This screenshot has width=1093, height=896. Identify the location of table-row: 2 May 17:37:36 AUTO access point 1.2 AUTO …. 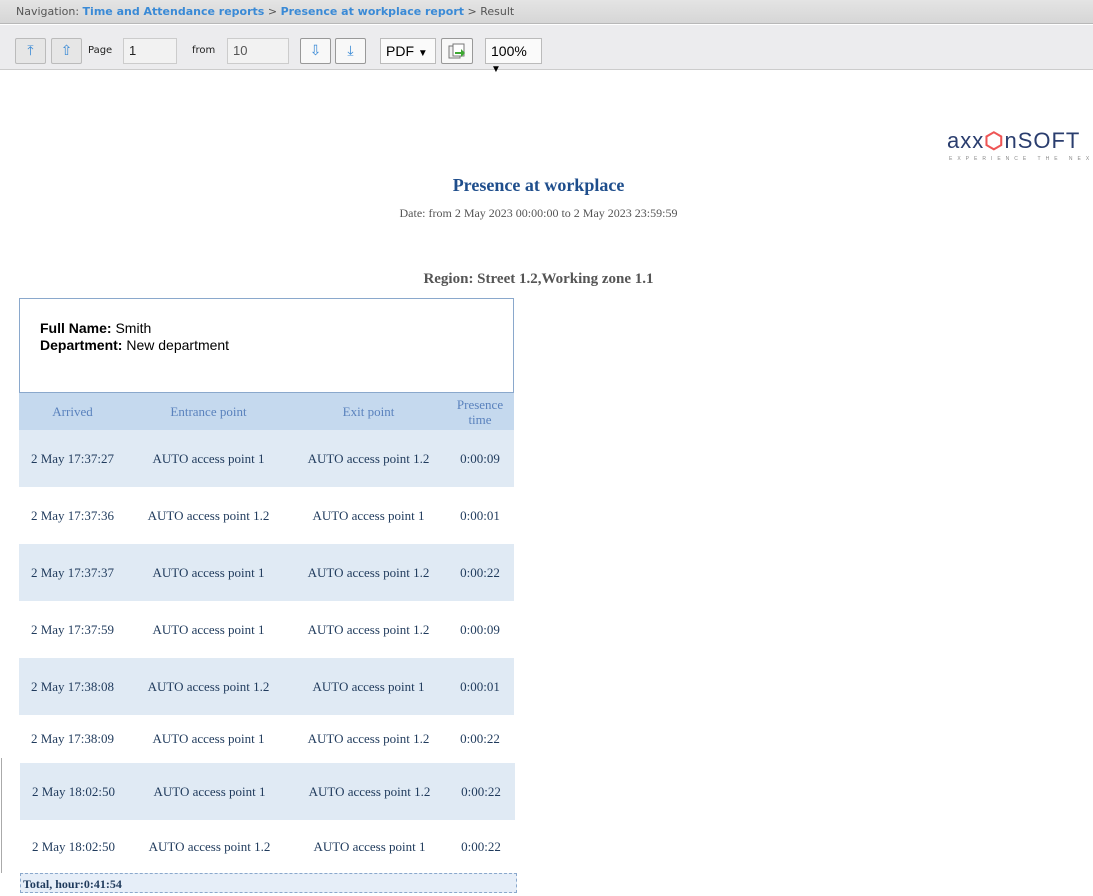
(266, 515).